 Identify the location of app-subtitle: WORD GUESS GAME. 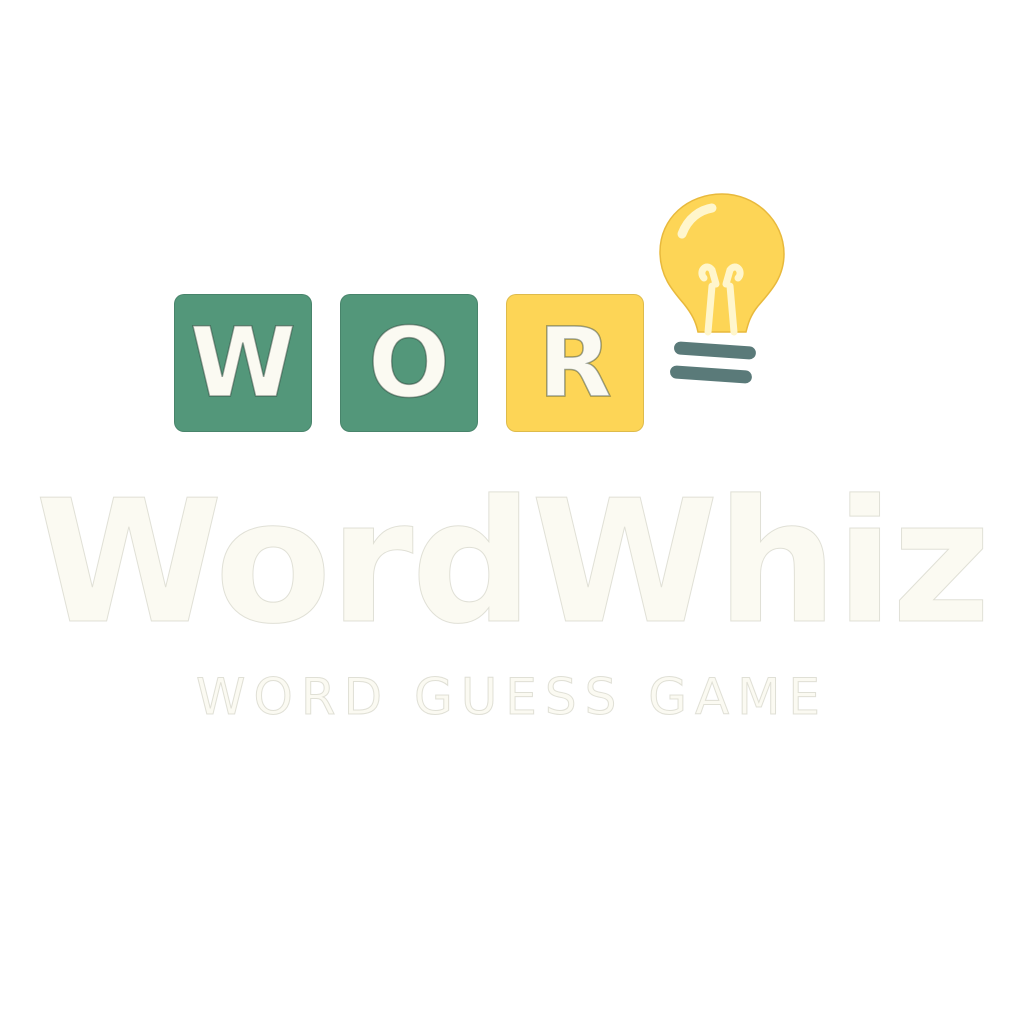
(512, 697).